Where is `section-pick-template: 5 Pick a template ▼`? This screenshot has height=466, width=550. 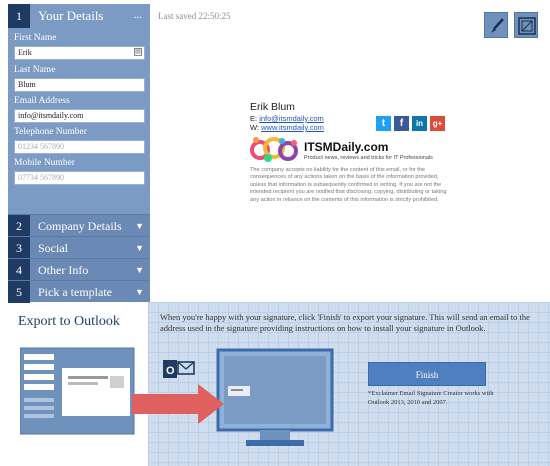
section-pick-template: 5 Pick a template ▼ is located at coordinates (79, 291).